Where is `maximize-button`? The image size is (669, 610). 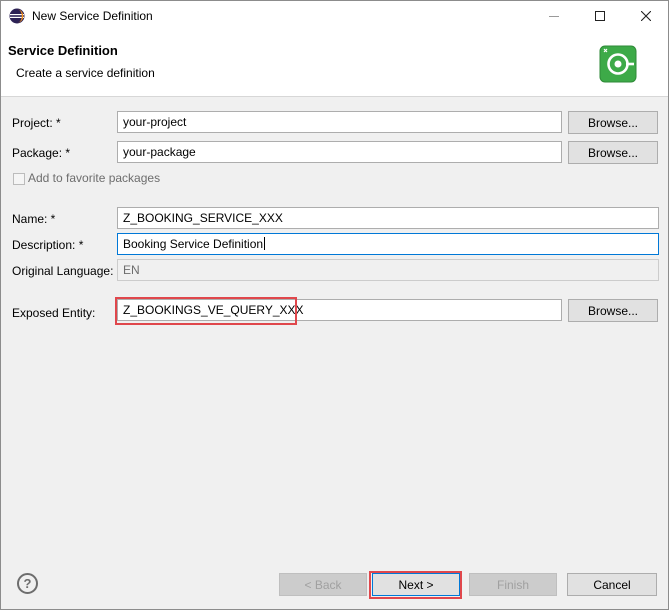 maximize-button is located at coordinates (600, 16).